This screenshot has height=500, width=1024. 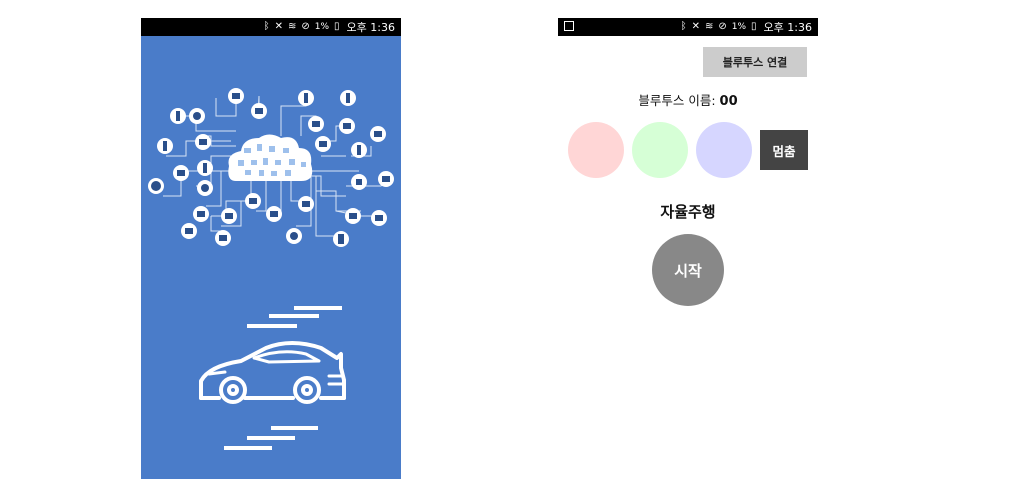 What do you see at coordinates (596, 150) in the screenshot?
I see `red-color-button` at bounding box center [596, 150].